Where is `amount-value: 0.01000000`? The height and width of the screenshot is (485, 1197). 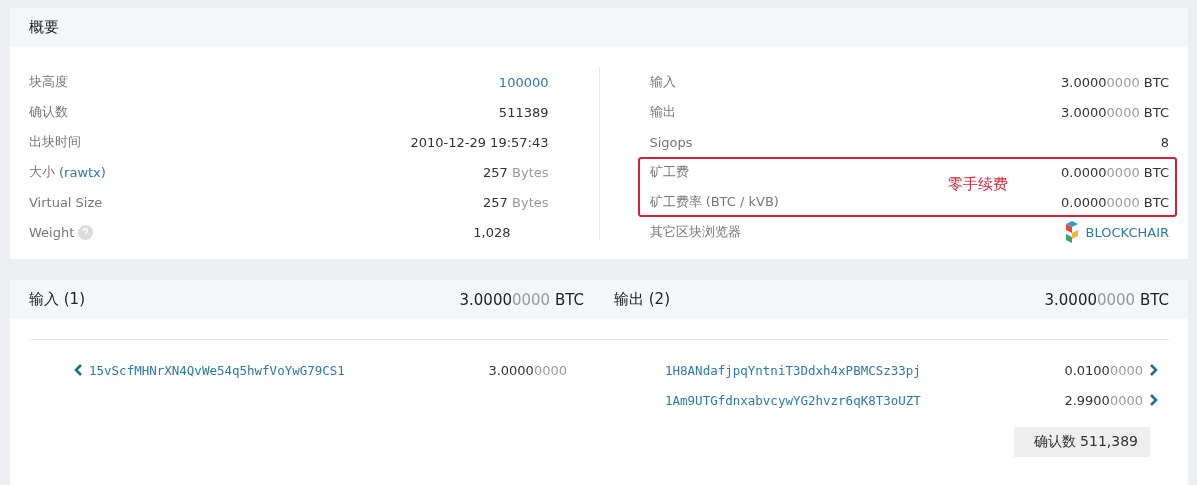
amount-value: 0.01000000 is located at coordinates (1103, 370).